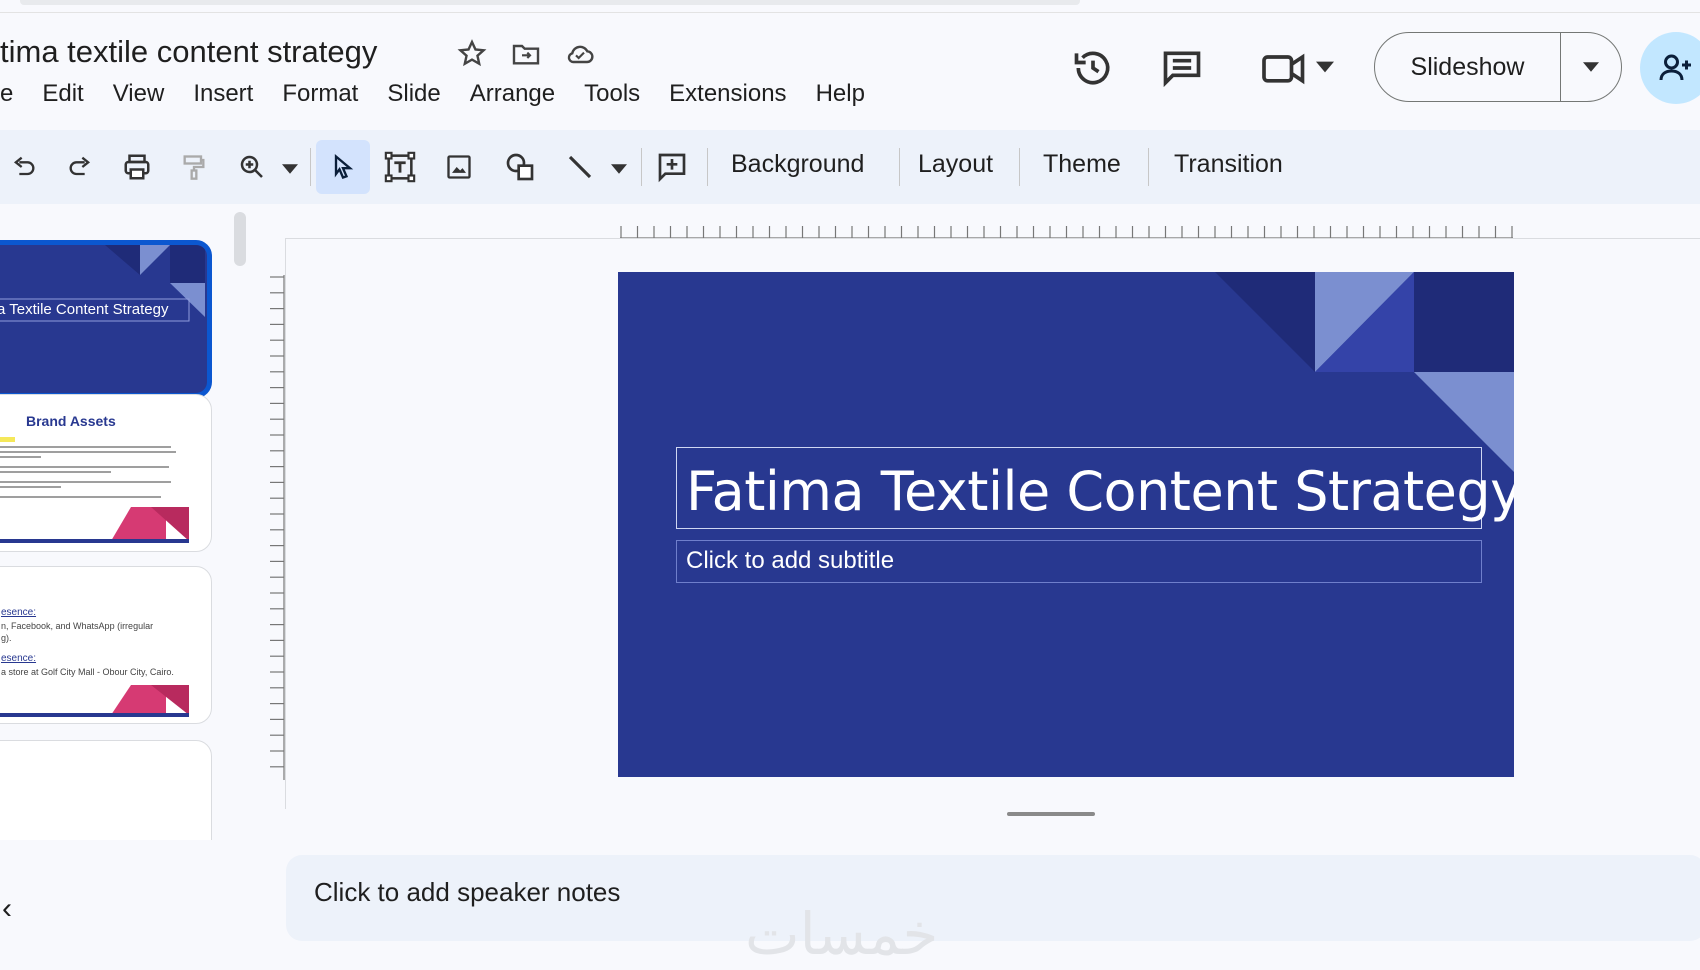  Describe the element at coordinates (612, 94) in the screenshot. I see `menu-item-tools: Tools` at that location.